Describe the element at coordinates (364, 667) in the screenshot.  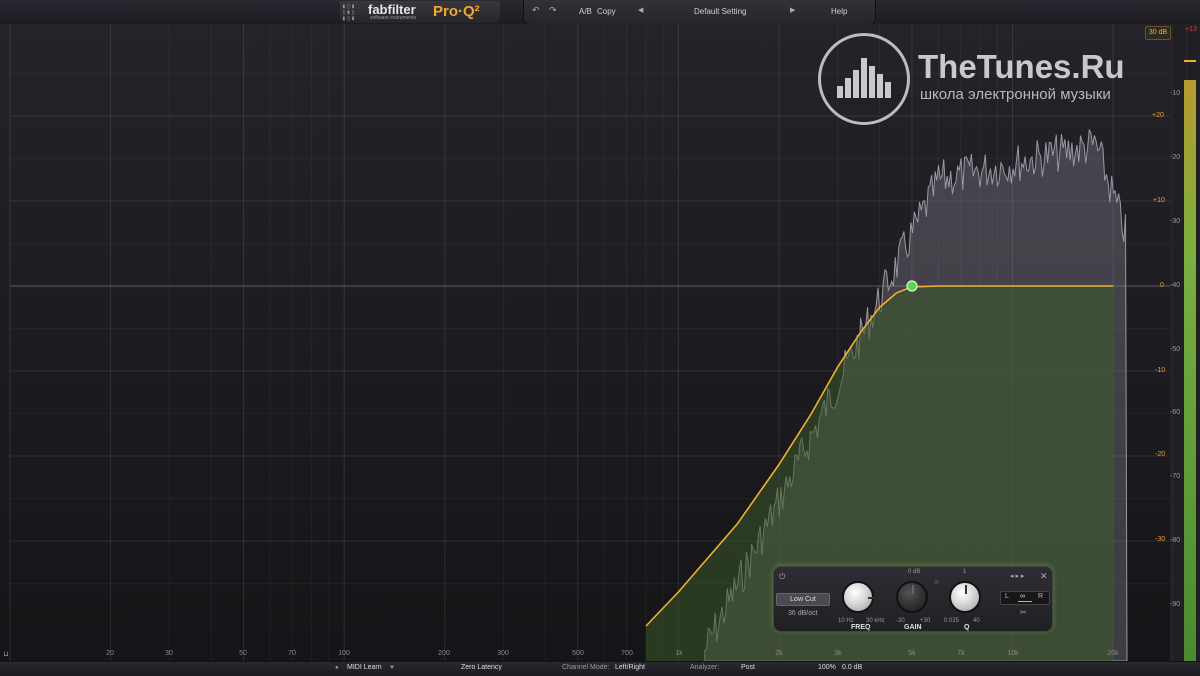
I see `midi-learn-button: MIDI Learn` at that location.